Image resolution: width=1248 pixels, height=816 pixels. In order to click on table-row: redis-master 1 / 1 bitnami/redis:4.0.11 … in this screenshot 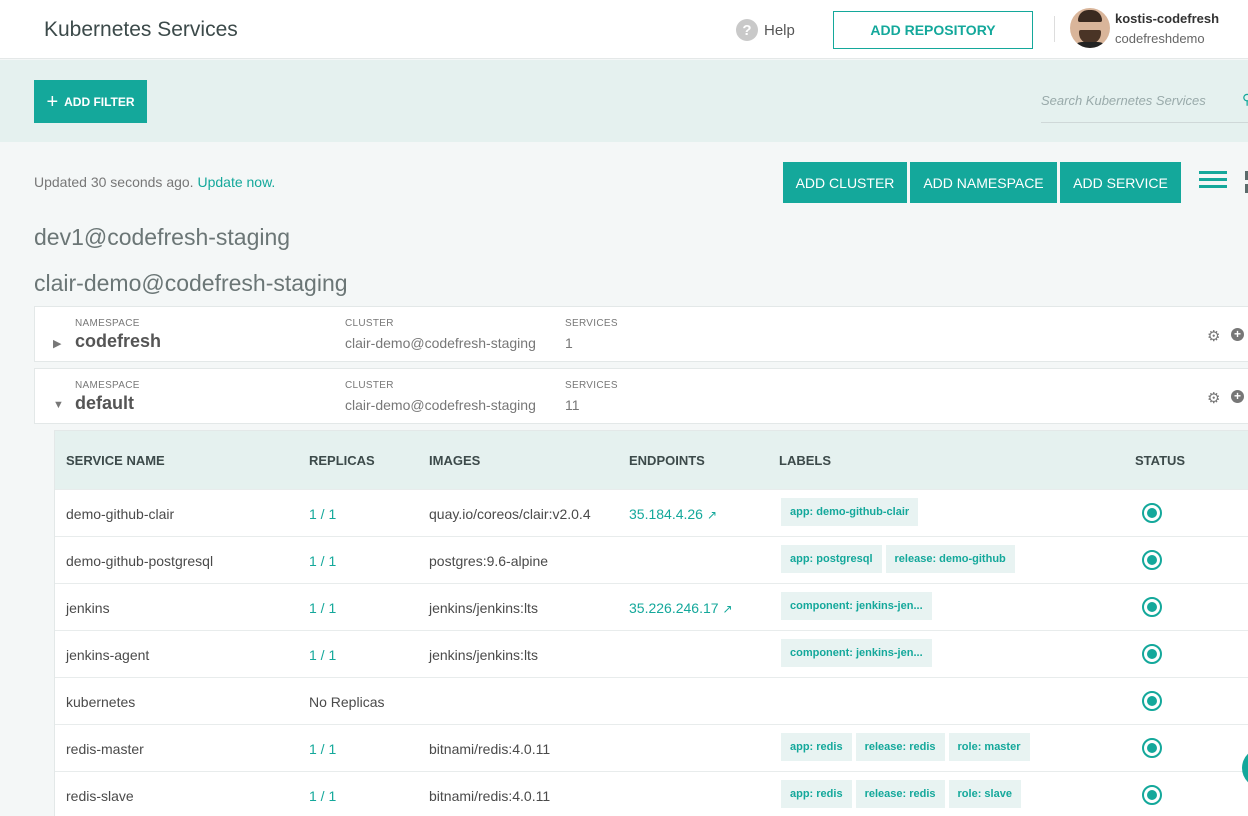, I will do `click(651, 747)`.